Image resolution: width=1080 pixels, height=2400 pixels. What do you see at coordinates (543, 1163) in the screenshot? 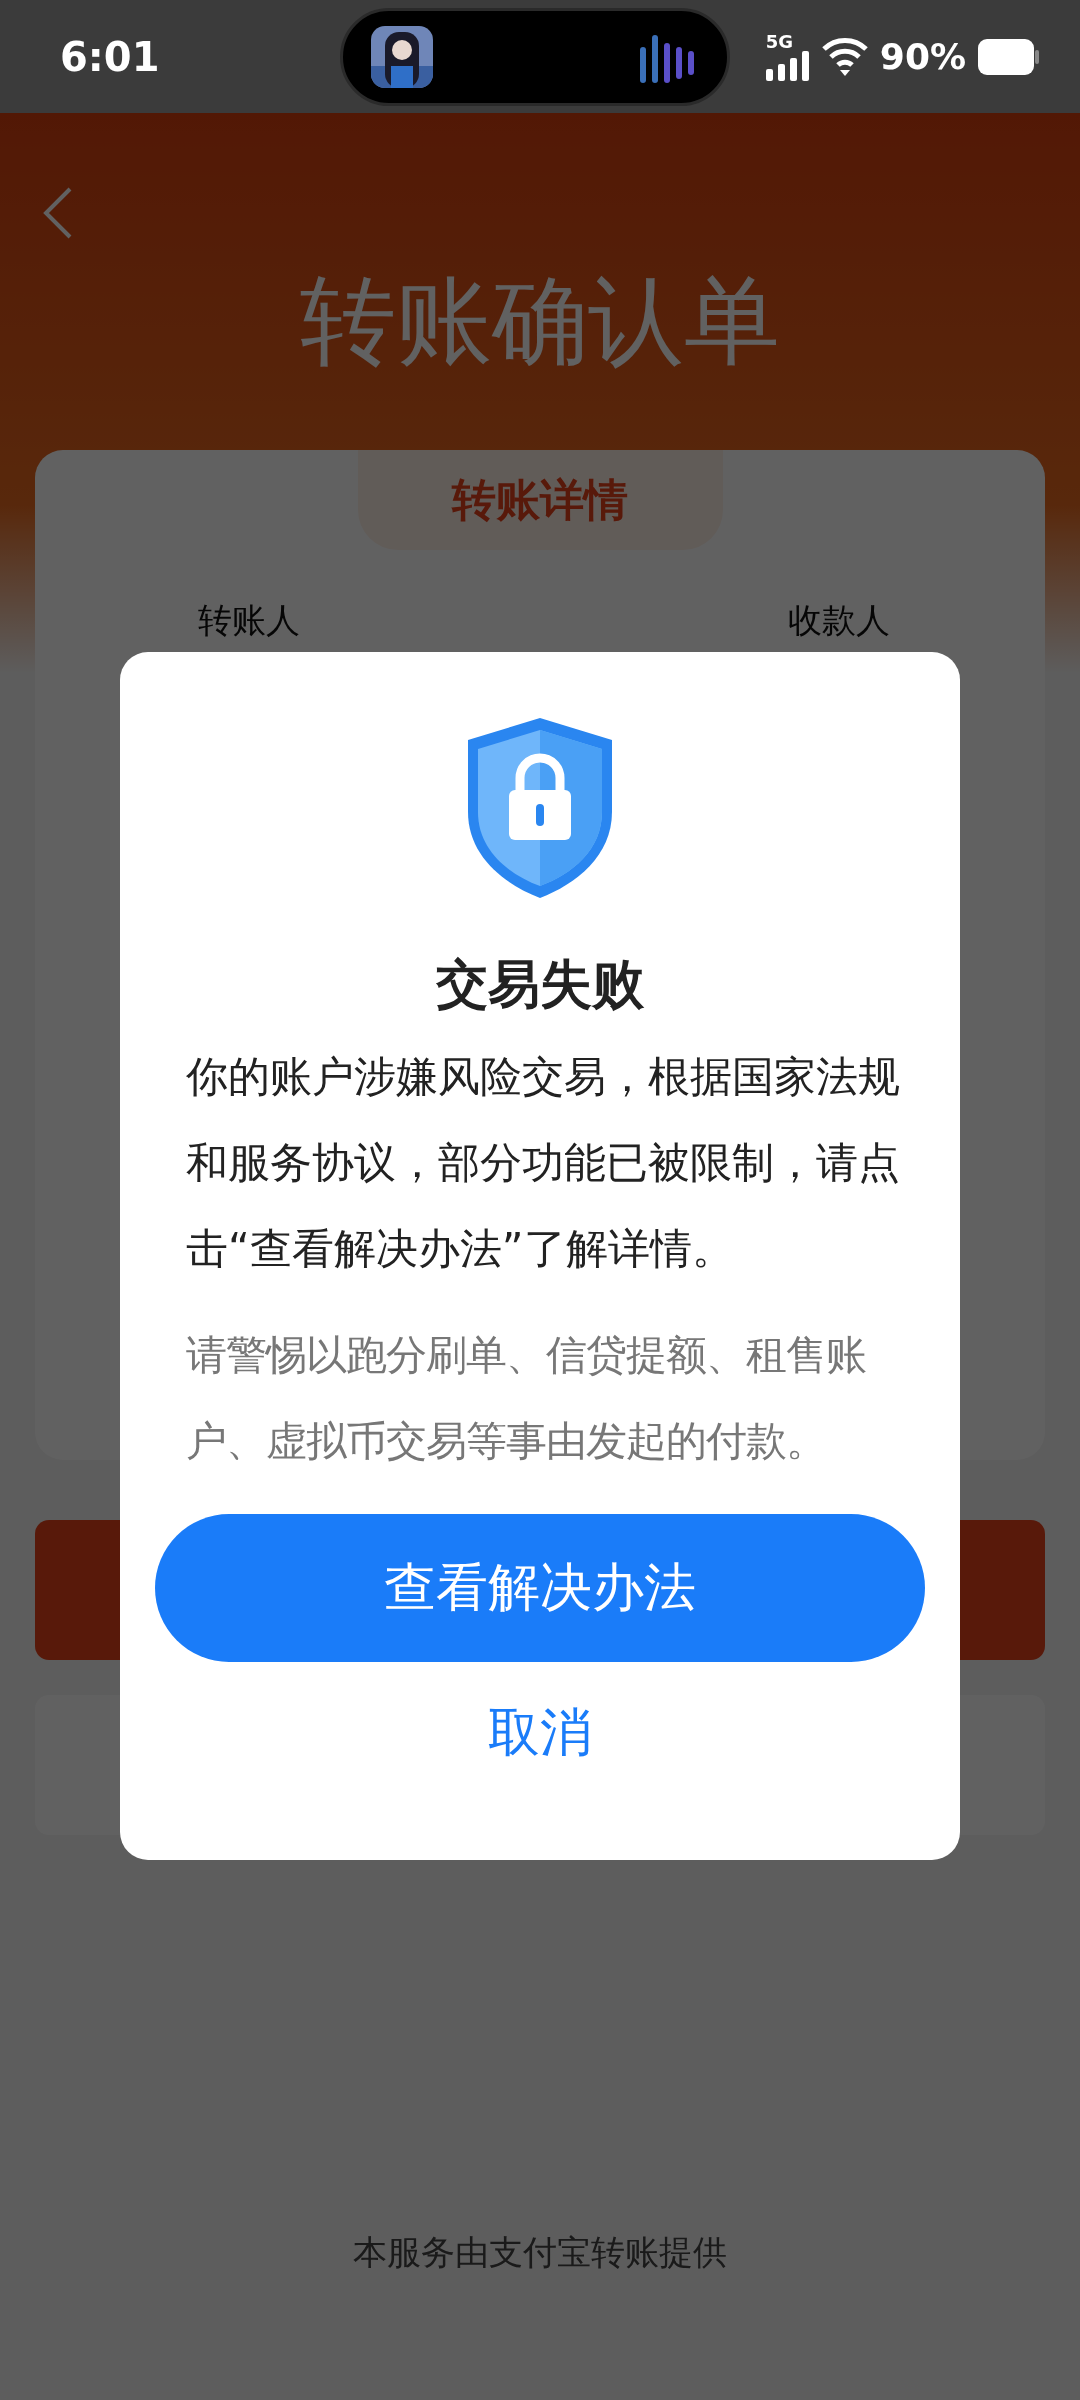
I see `dialog-message: 你的账户涉嫌风险交易，根据国家法规和服务协议，部分功能已被限制，请点击“查看解决办法”了解详情。` at bounding box center [543, 1163].